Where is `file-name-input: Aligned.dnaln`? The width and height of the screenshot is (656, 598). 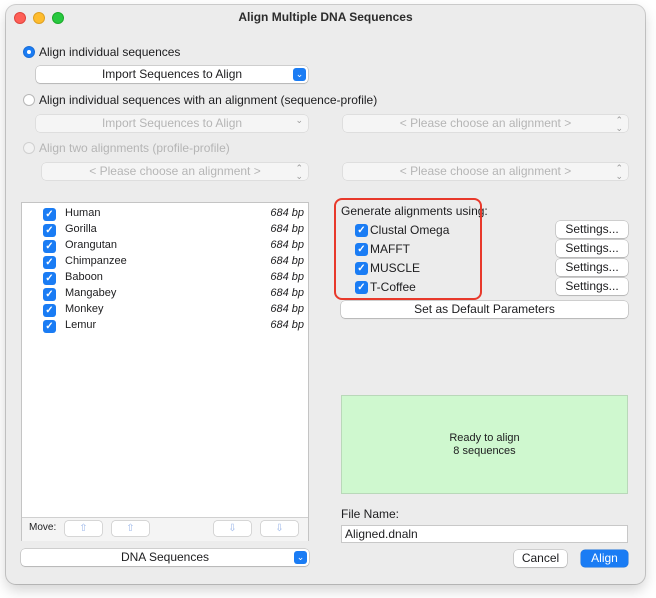
file-name-input: Aligned.dnaln is located at coordinates (484, 534).